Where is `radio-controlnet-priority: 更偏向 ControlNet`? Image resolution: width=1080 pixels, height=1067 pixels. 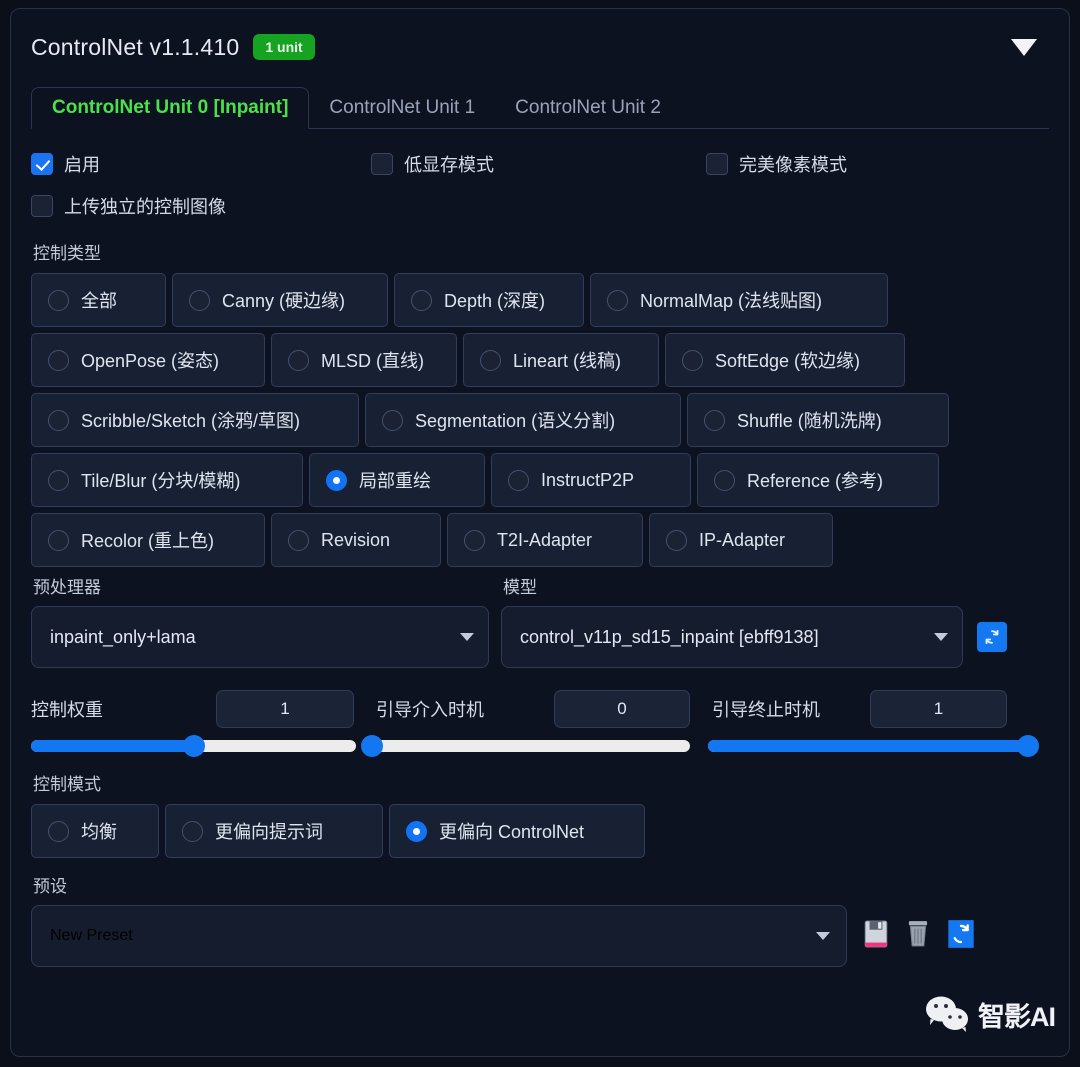
radio-controlnet-priority: 更偏向 ControlNet is located at coordinates (517, 831).